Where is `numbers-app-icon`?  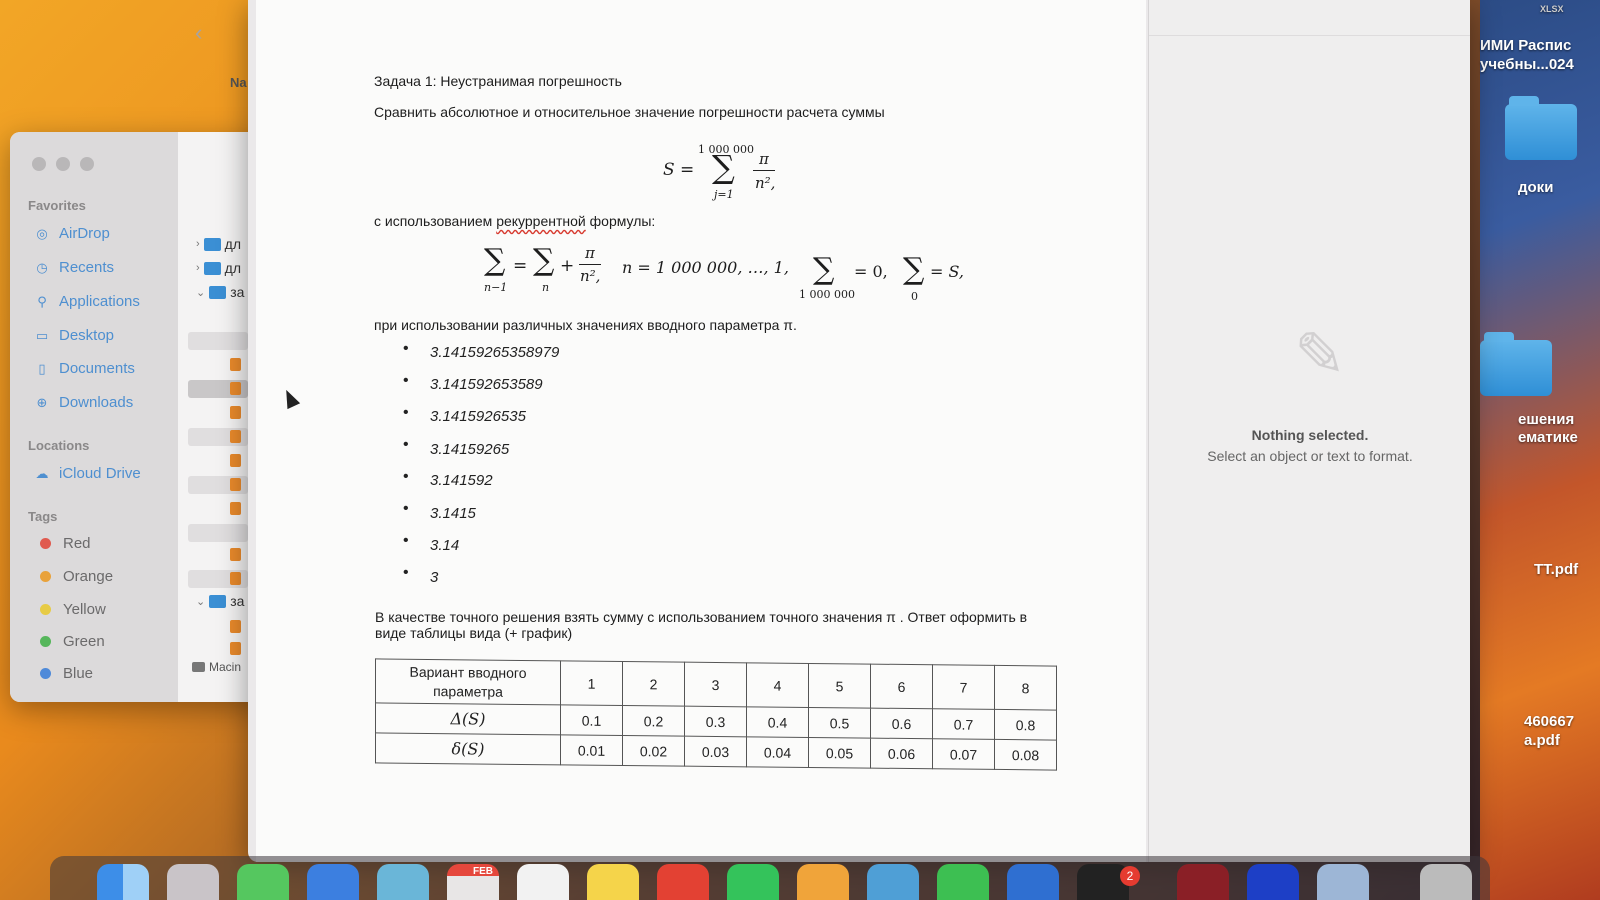 numbers-app-icon is located at coordinates (963, 882).